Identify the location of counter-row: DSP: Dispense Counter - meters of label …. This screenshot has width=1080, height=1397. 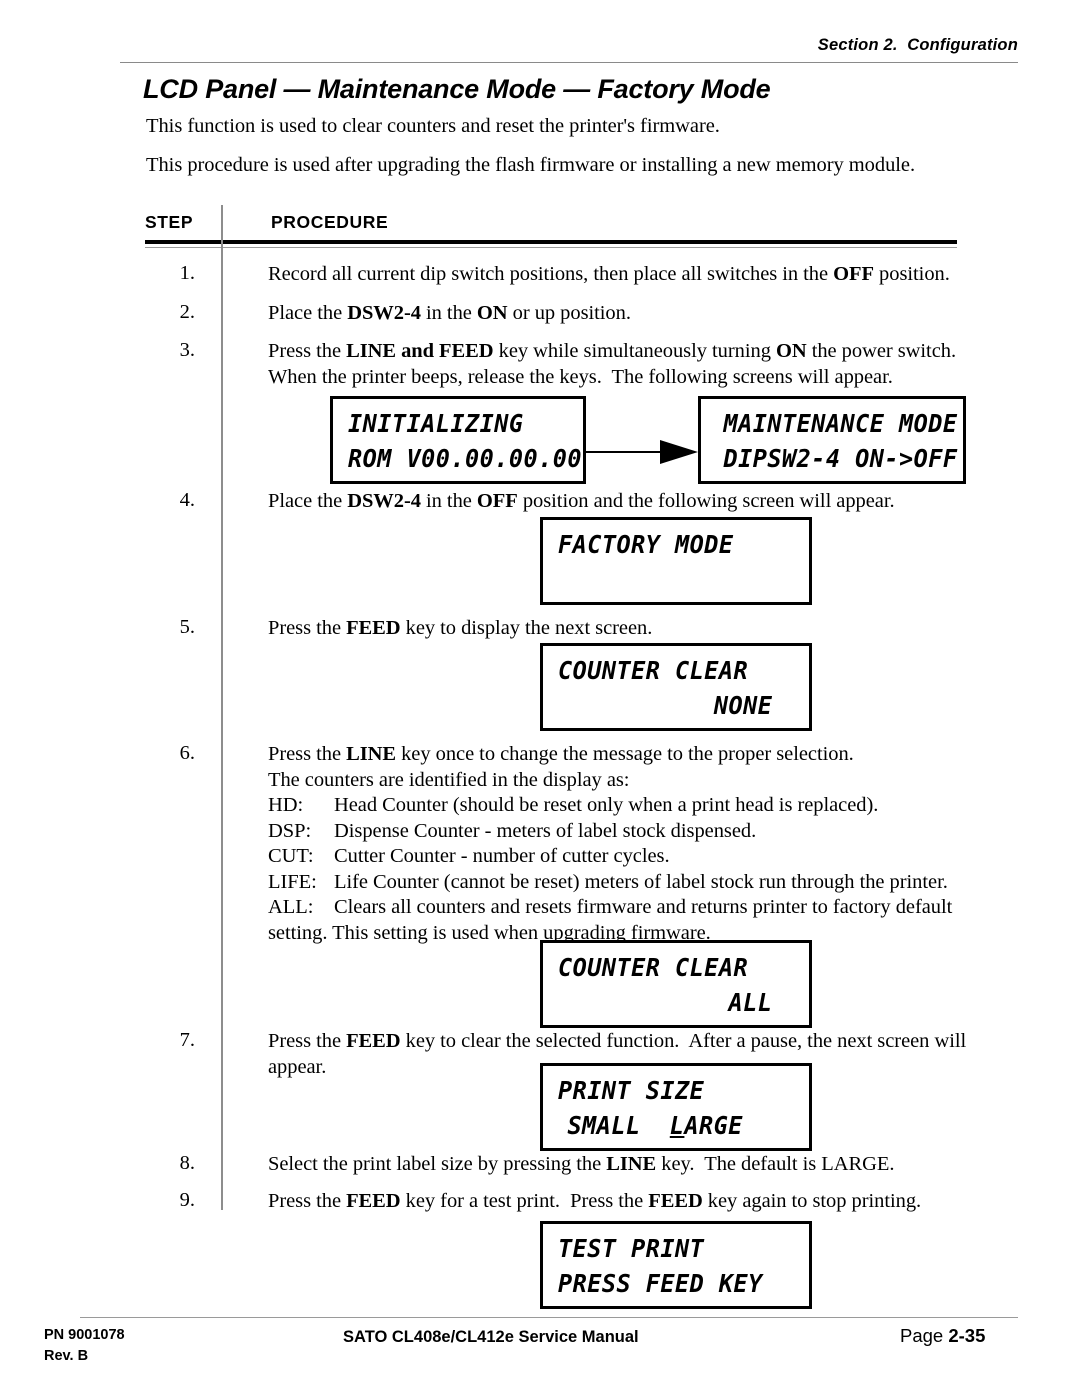
(638, 832).